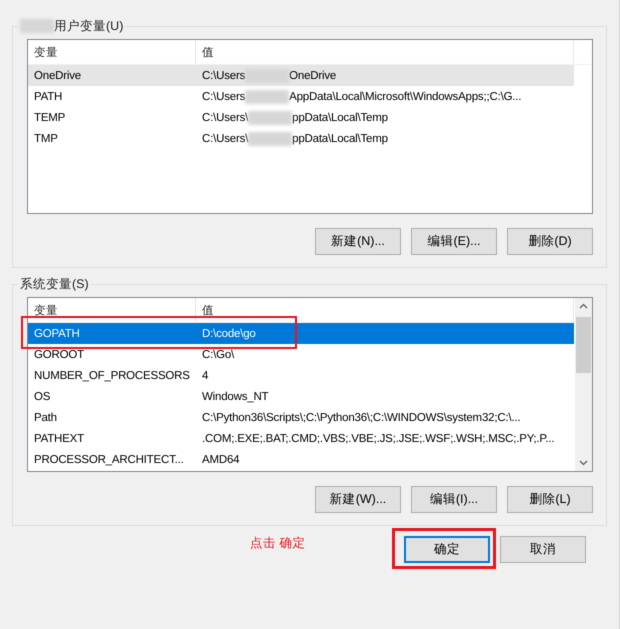 The height and width of the screenshot is (629, 620). What do you see at coordinates (447, 549) in the screenshot?
I see `ok-button: 确定` at bounding box center [447, 549].